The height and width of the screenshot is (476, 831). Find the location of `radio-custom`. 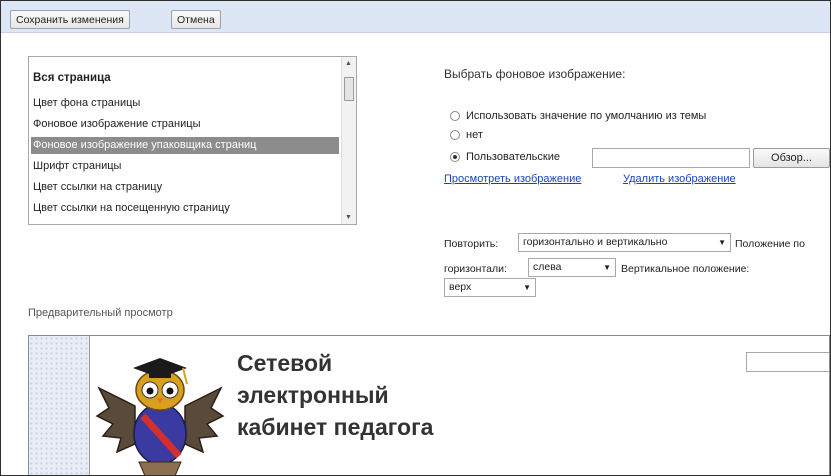

radio-custom is located at coordinates (455, 157).